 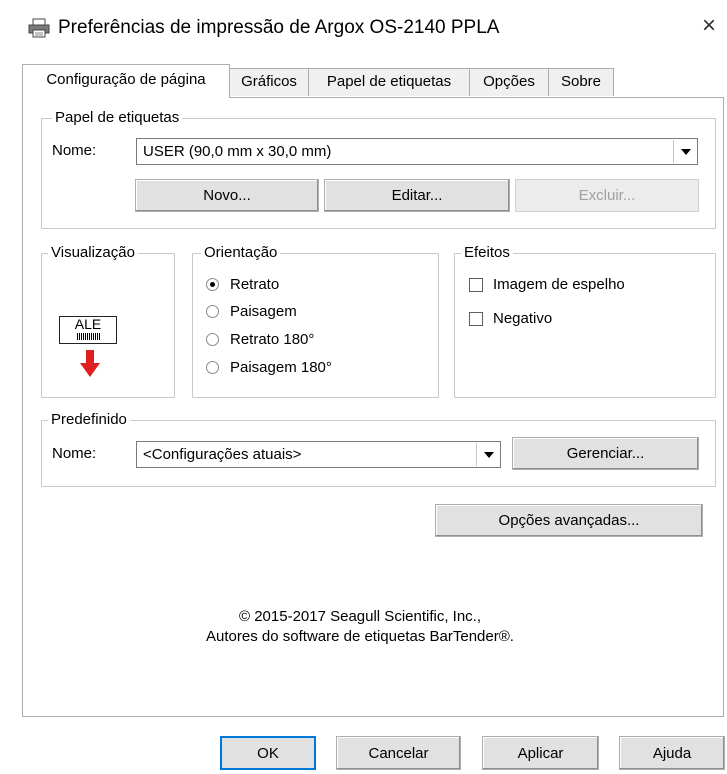 What do you see at coordinates (126, 81) in the screenshot?
I see `tab-page-setup: Configuração de página` at bounding box center [126, 81].